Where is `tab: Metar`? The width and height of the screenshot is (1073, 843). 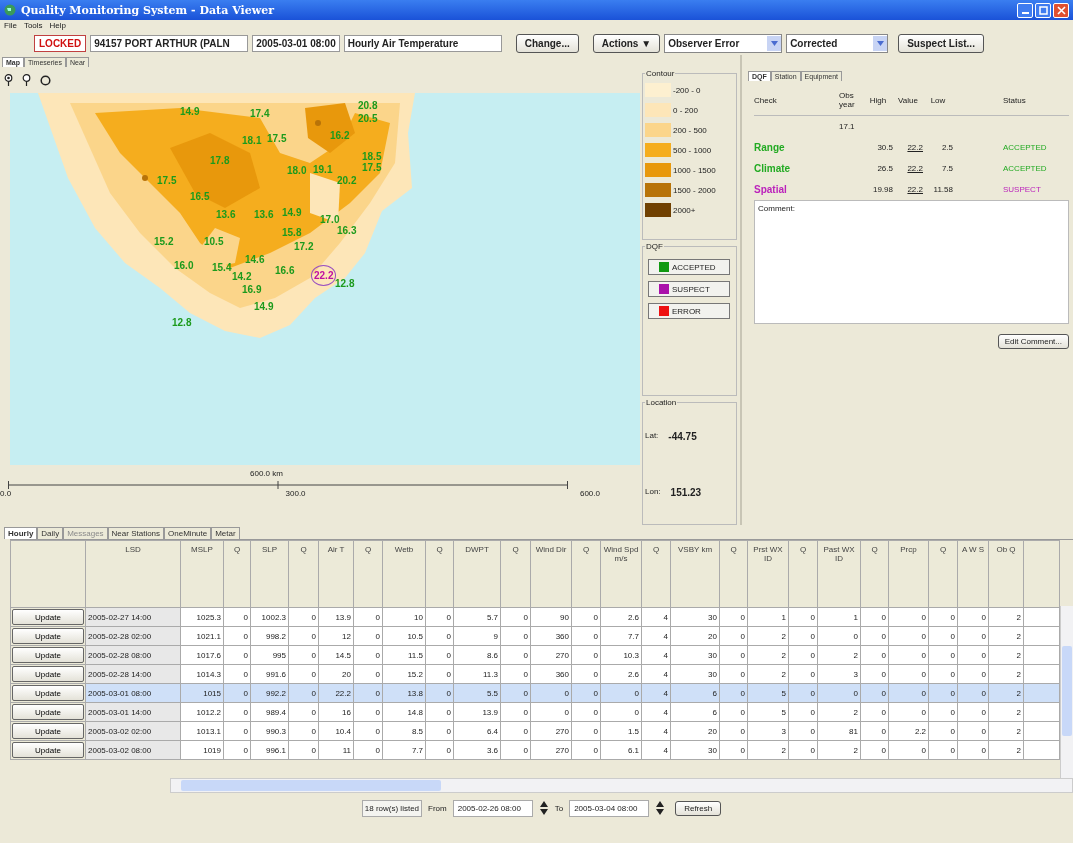 tab: Metar is located at coordinates (225, 533).